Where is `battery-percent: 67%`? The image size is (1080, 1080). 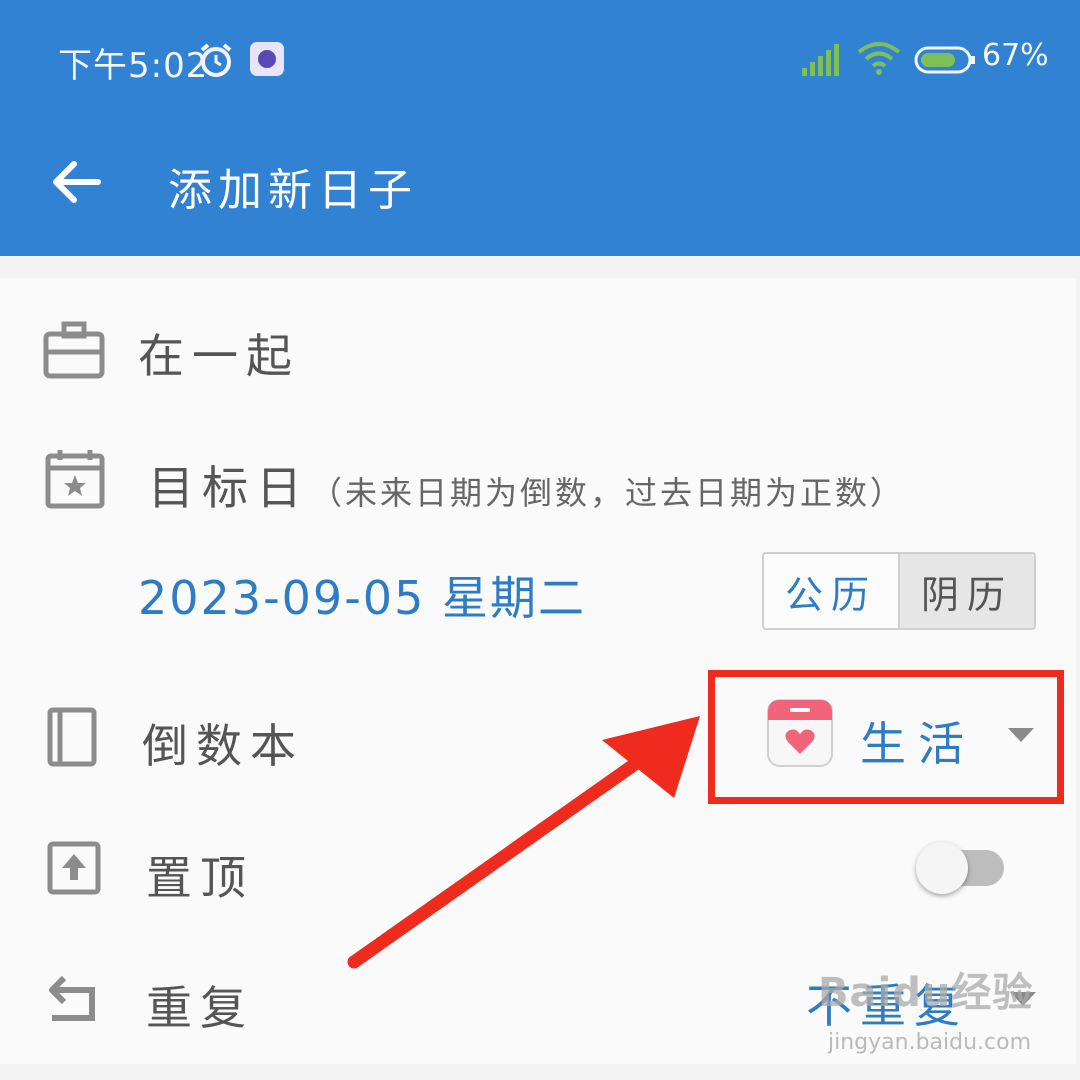
battery-percent: 67% is located at coordinates (1015, 55).